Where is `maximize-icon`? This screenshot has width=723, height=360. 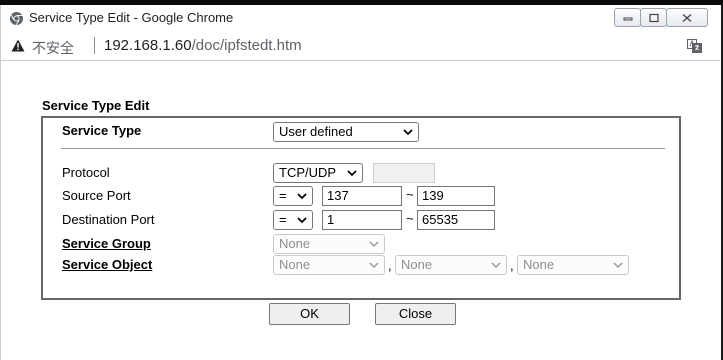 maximize-icon is located at coordinates (653, 17).